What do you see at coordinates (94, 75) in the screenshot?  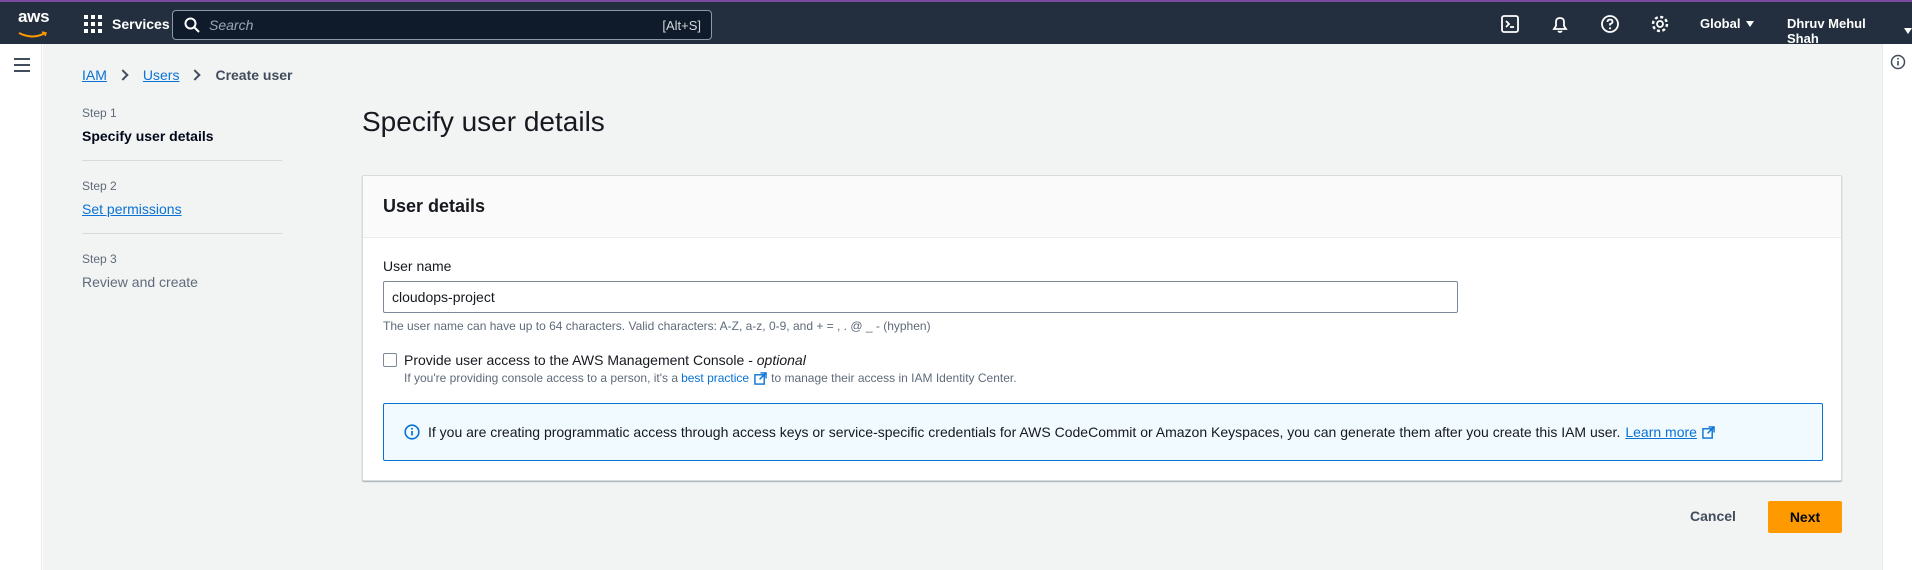 I see `breadcrumb-link-iam: IAM` at bounding box center [94, 75].